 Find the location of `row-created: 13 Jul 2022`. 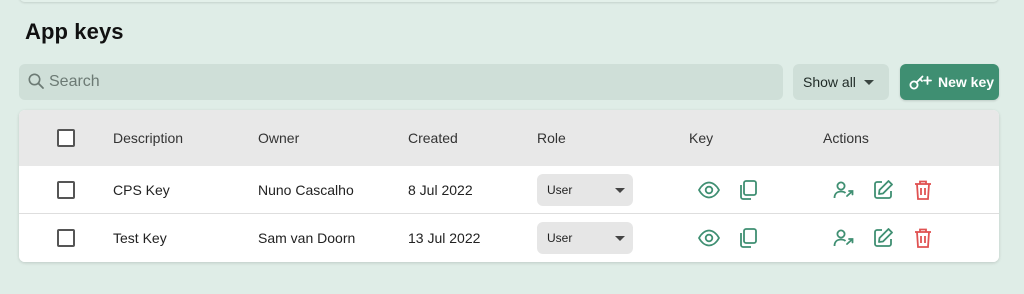

row-created: 13 Jul 2022 is located at coordinates (444, 238).